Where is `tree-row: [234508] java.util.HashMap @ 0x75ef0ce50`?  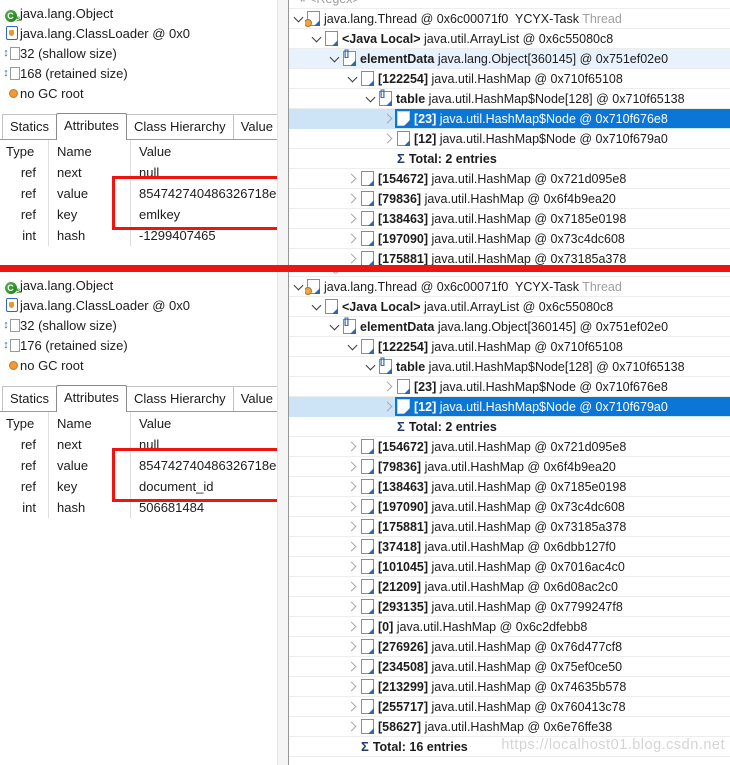
tree-row: [234508] java.util.HashMap @ 0x75ef0ce50 is located at coordinates (509, 667).